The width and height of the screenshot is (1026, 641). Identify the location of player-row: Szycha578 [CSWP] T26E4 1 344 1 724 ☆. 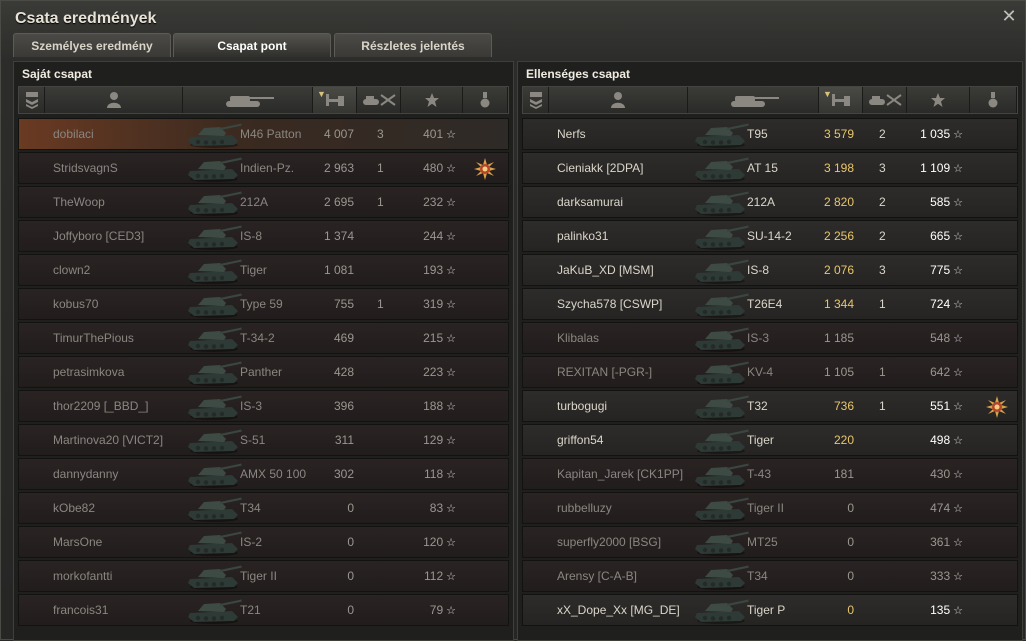
(770, 304).